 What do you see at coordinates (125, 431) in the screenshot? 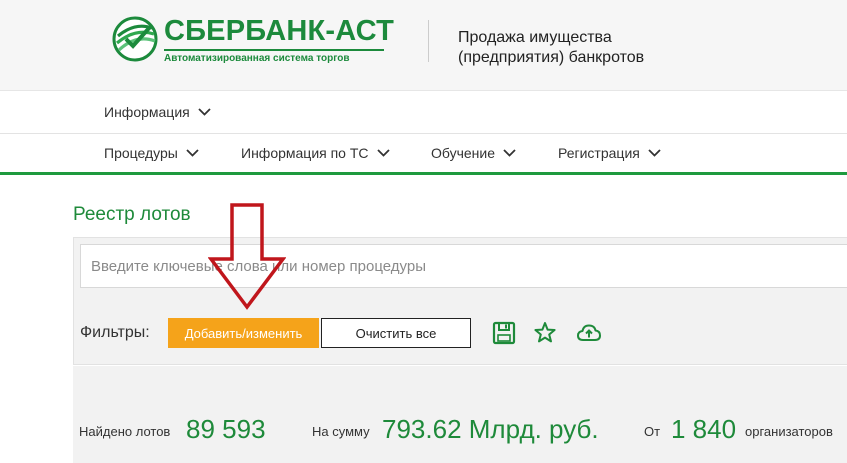
I see `found-lots-label: Найдено лотов` at bounding box center [125, 431].